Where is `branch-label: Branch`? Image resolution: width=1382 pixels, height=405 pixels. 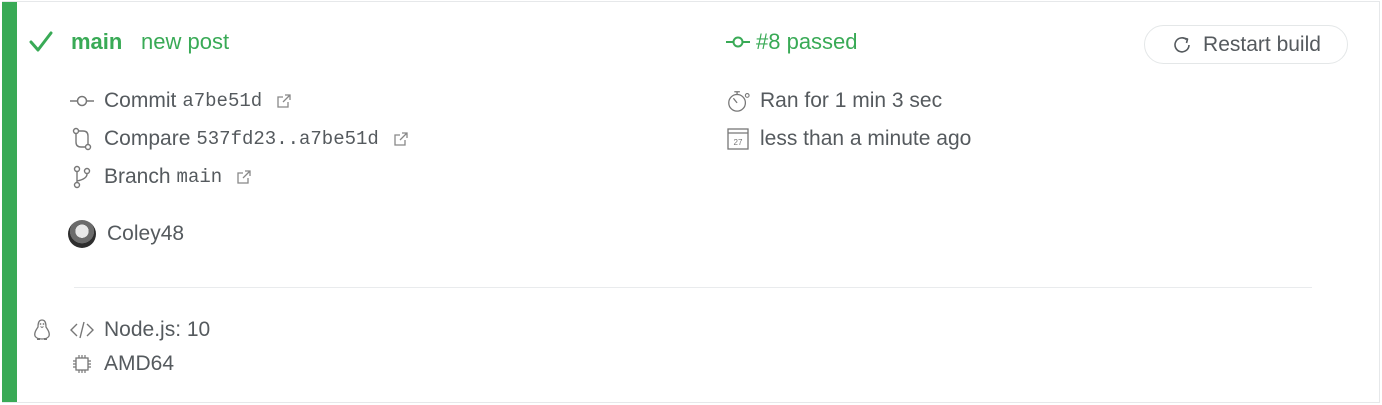 branch-label: Branch is located at coordinates (137, 176).